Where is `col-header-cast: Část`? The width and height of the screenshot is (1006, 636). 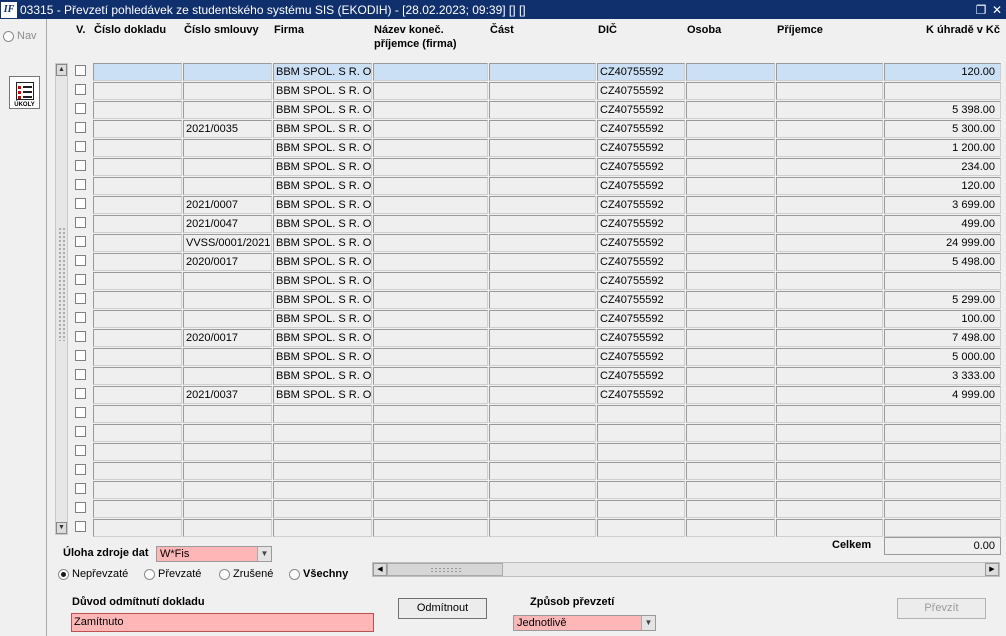 col-header-cast: Část is located at coordinates (502, 30).